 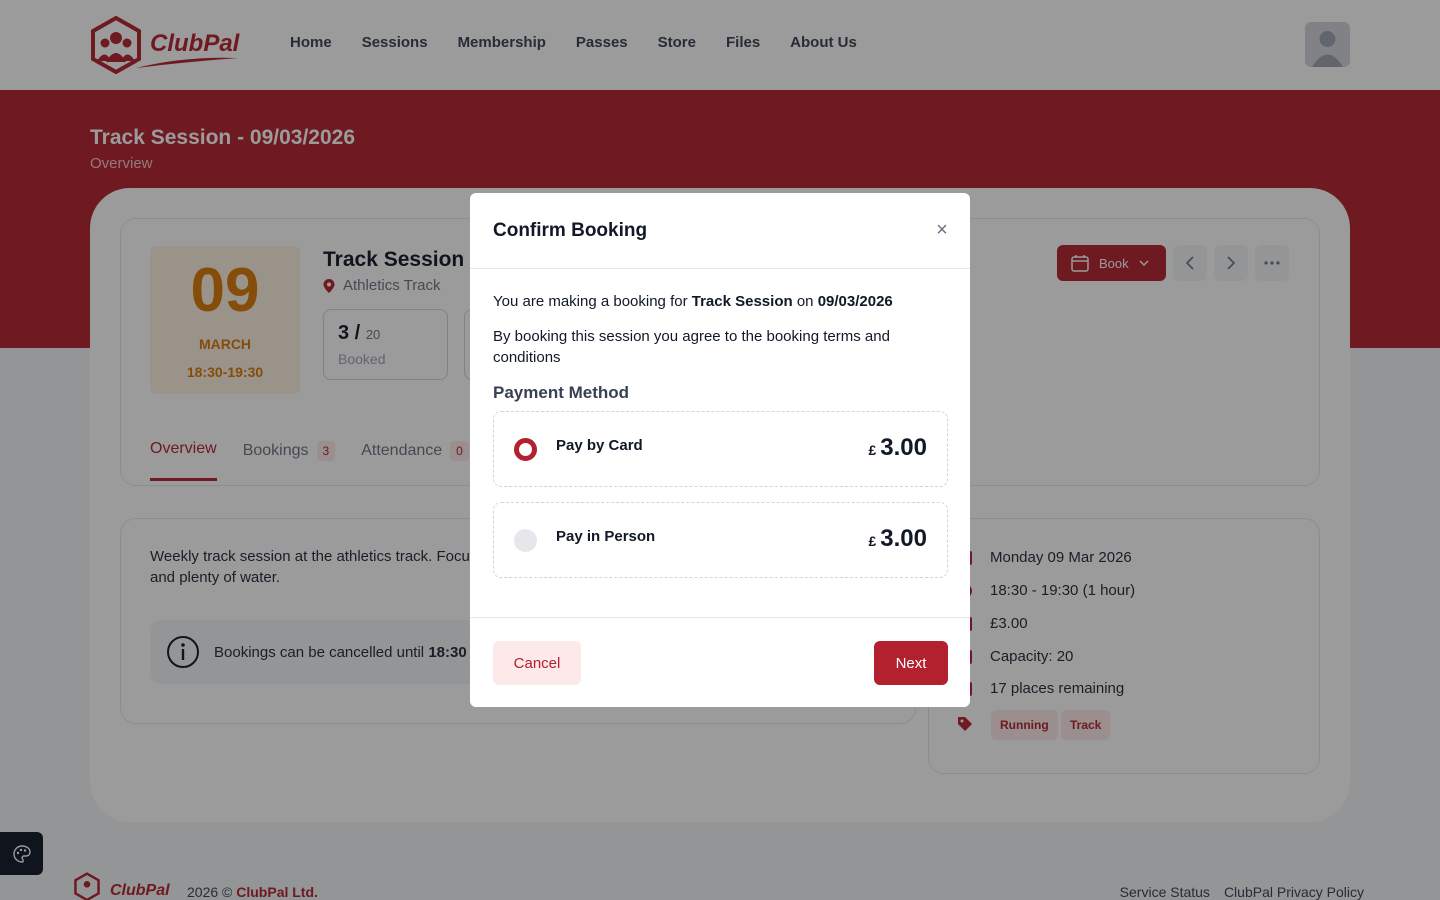 I want to click on next-button: Next, so click(x=911, y=663).